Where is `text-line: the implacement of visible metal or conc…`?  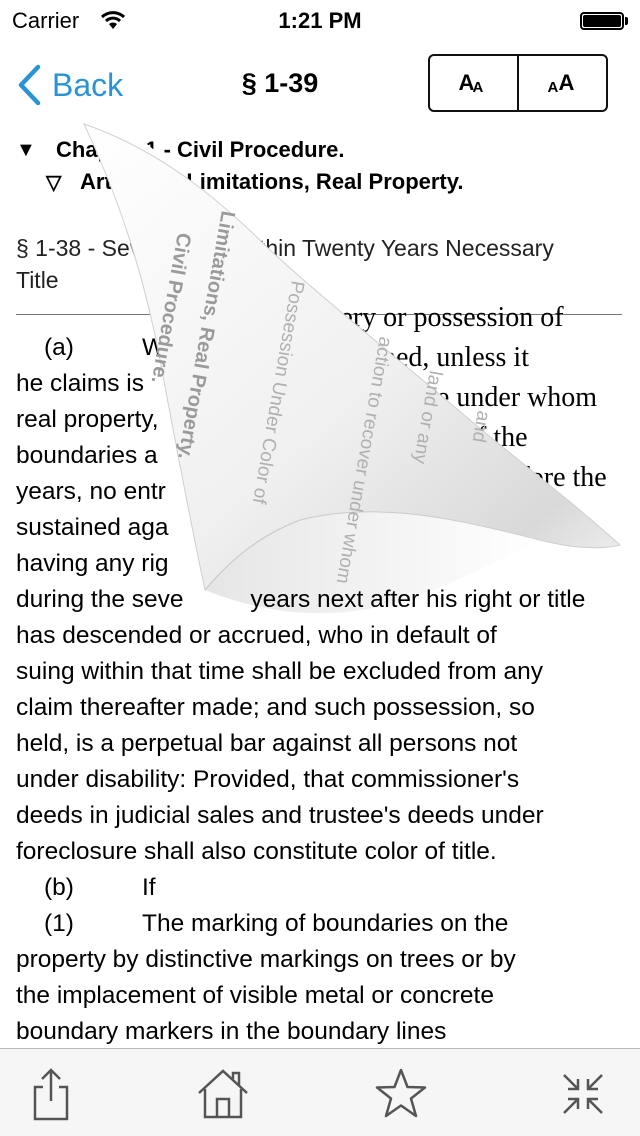
text-line: the implacement of visible metal or conc… is located at coordinates (255, 995).